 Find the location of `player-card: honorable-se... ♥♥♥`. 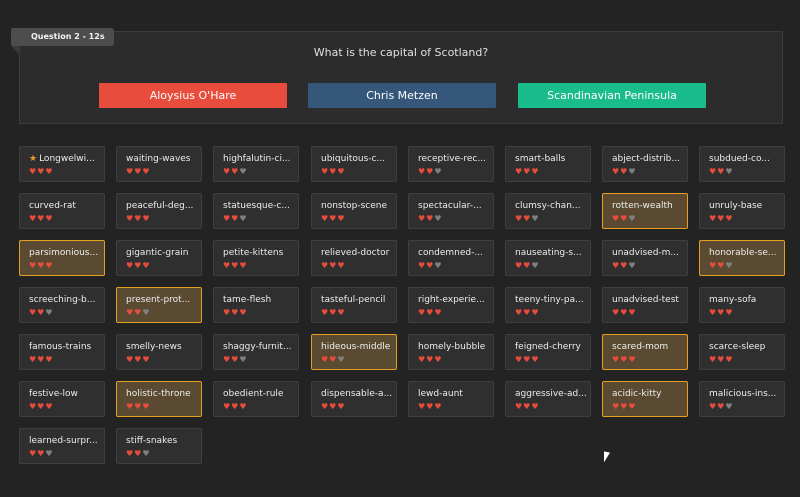

player-card: honorable-se... ♥♥♥ is located at coordinates (742, 258).